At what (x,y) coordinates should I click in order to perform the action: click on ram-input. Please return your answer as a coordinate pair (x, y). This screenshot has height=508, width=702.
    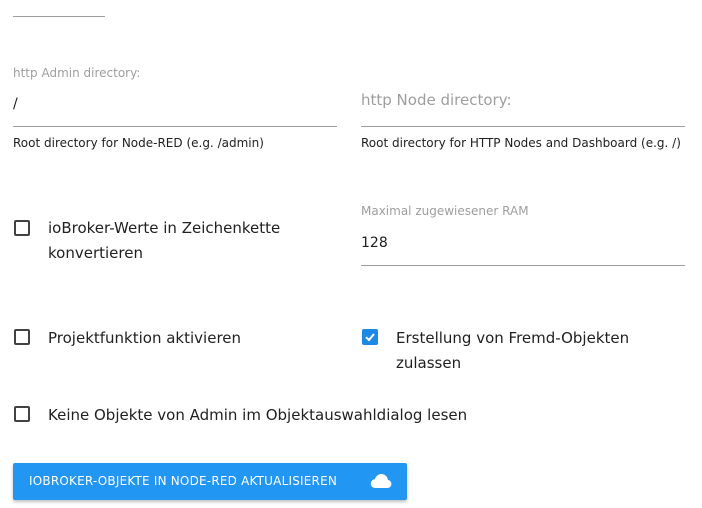
    Looking at the image, I should click on (521, 243).